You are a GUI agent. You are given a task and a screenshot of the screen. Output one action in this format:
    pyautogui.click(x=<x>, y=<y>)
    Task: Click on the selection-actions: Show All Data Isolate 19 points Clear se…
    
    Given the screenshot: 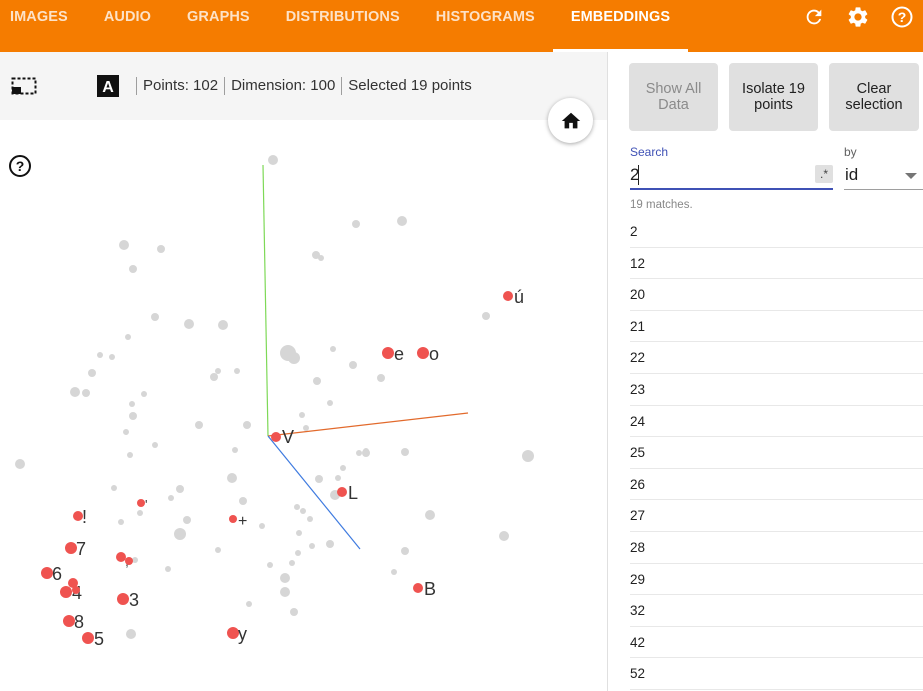 What is the action you would take?
    pyautogui.click(x=774, y=97)
    